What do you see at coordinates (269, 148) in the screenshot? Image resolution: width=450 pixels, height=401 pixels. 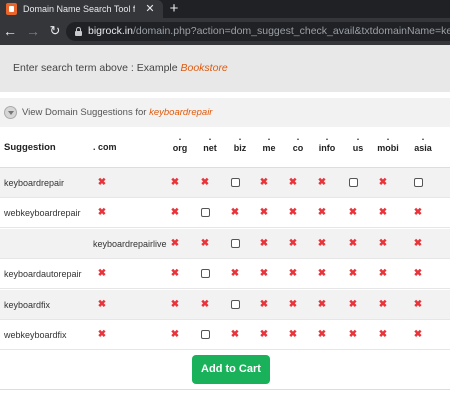 I see `column-header-label: me` at bounding box center [269, 148].